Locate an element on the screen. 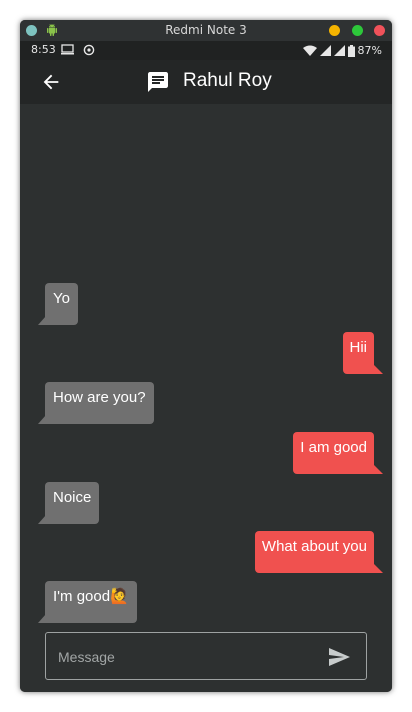  wifi-icon is located at coordinates (309, 50).